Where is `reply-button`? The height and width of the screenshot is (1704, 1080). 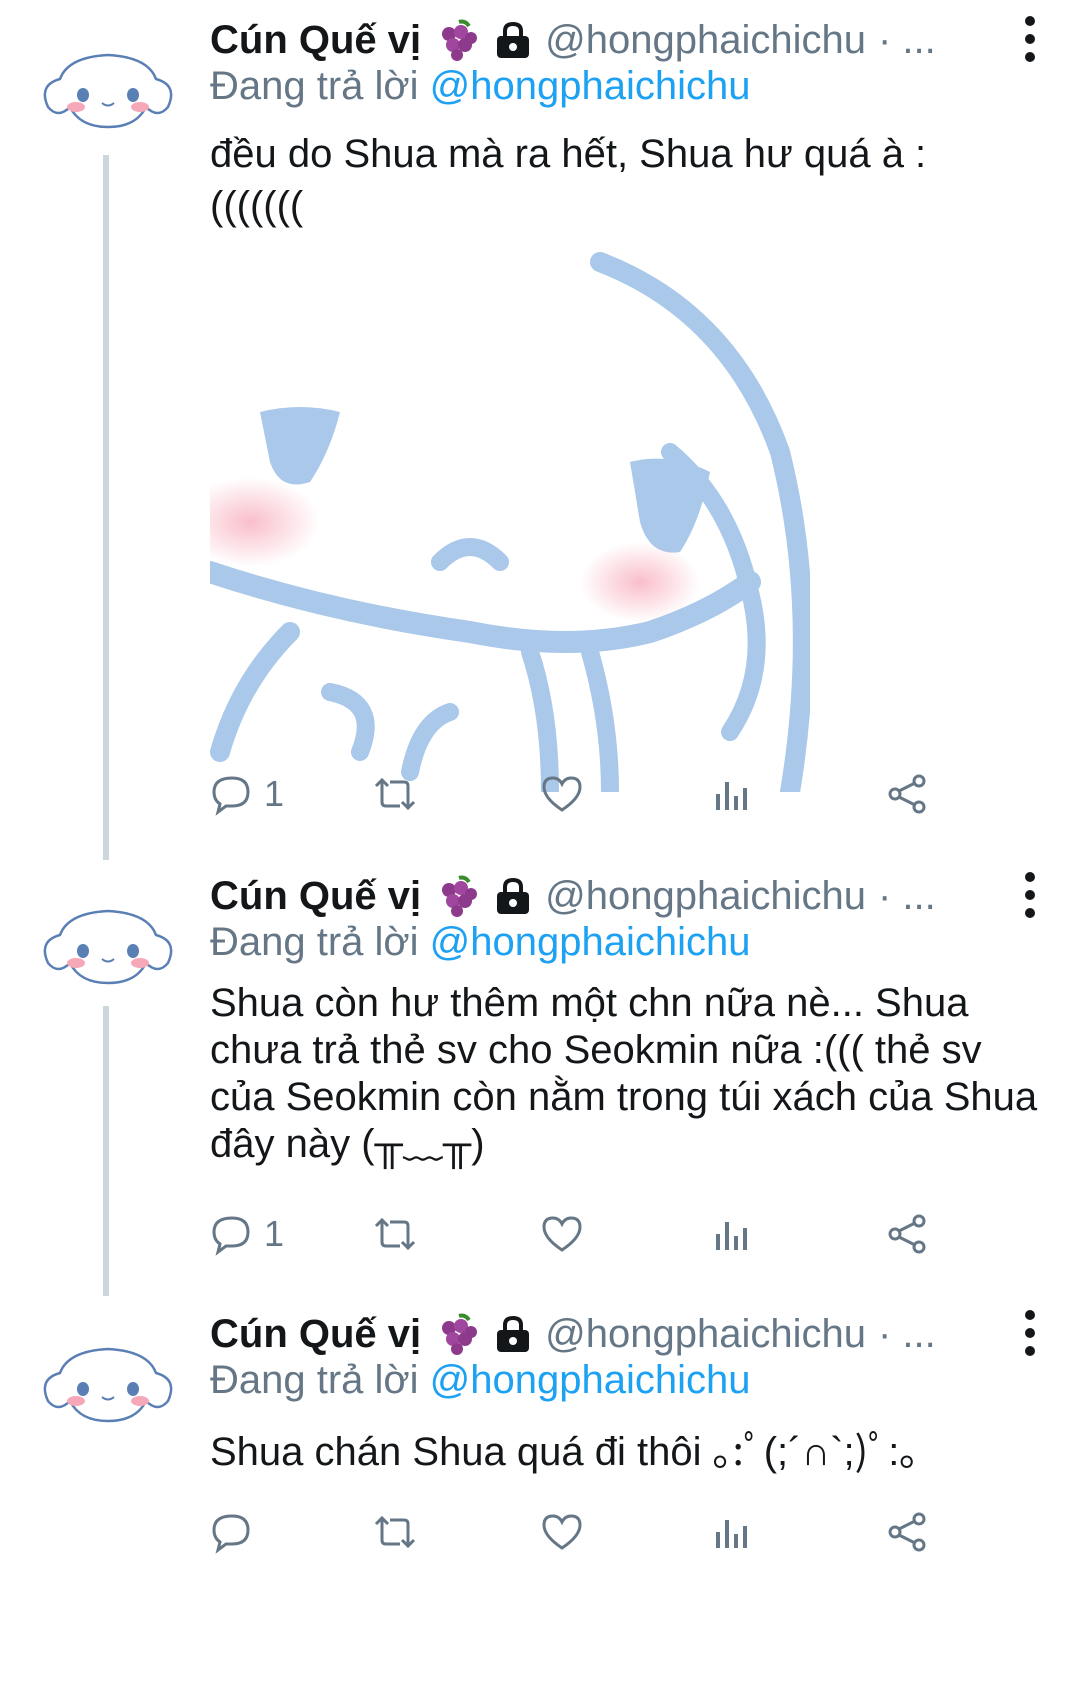 reply-button is located at coordinates (237, 1532).